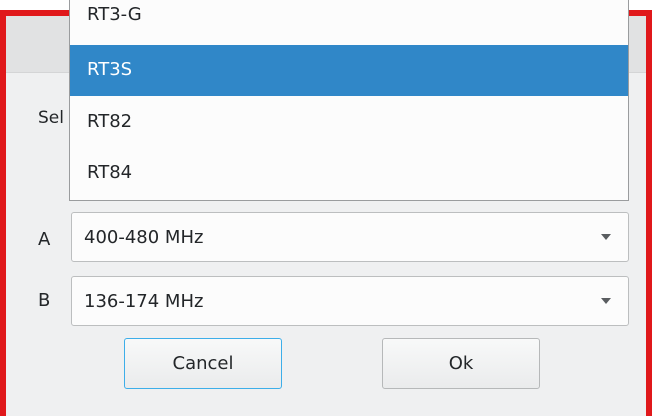 This screenshot has width=653, height=416. I want to click on dropdown-option-rt3s: RT3S, so click(349, 70).